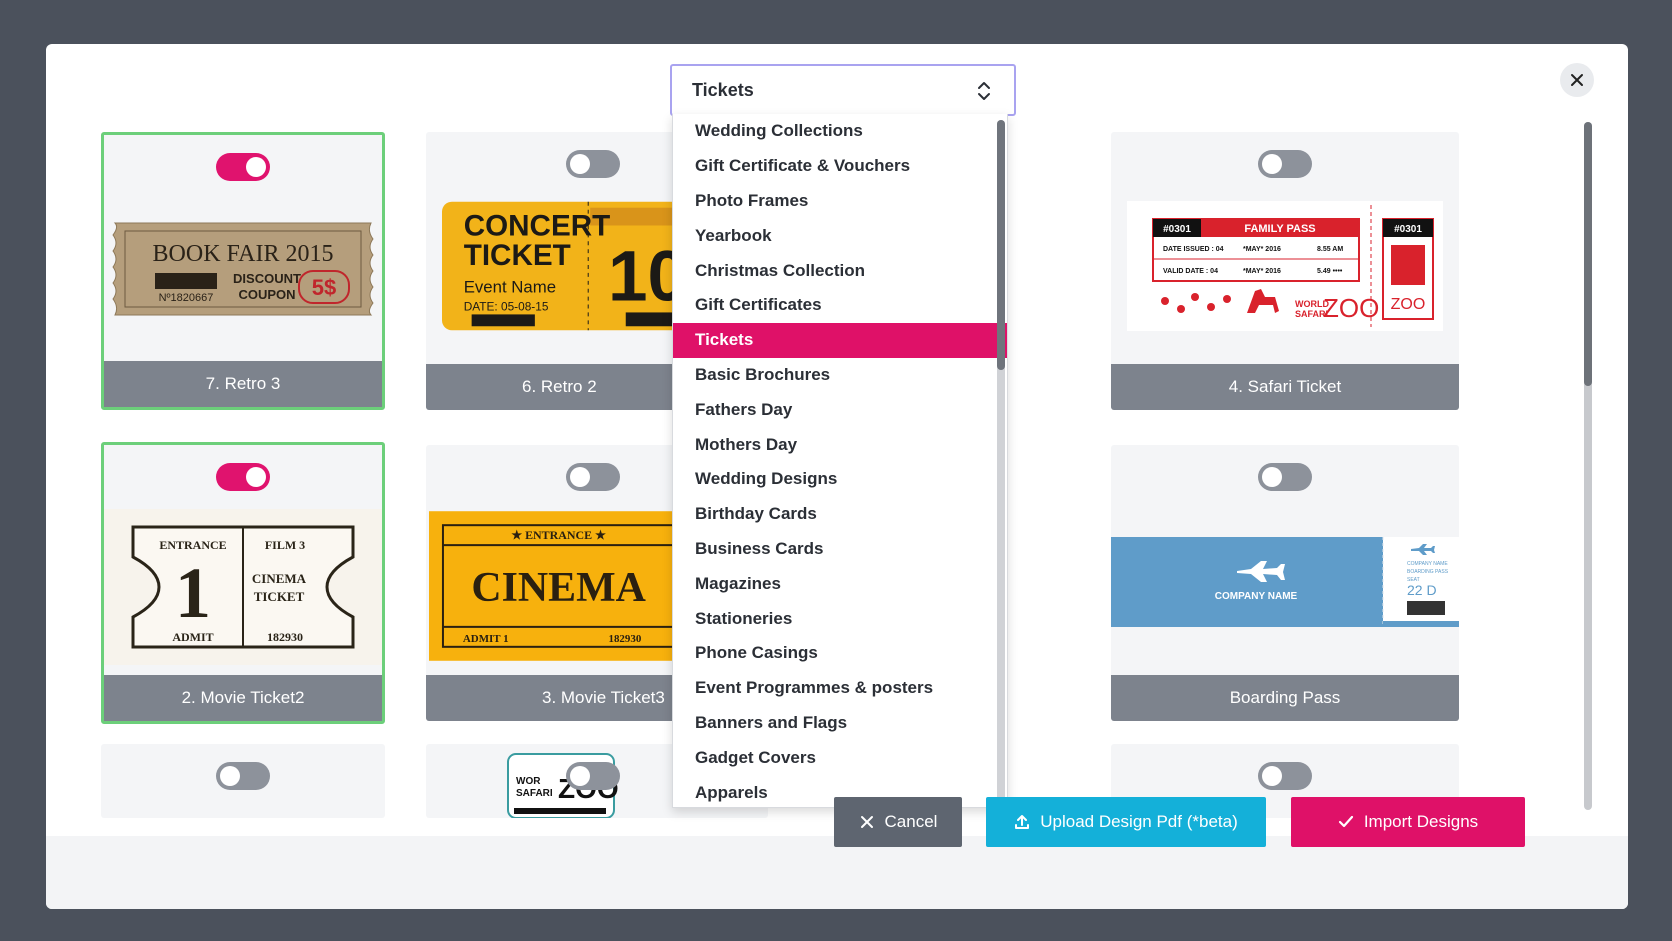 The height and width of the screenshot is (941, 1672). What do you see at coordinates (1428, 572) in the screenshot?
I see `svg-text: BOARDING PASS` at bounding box center [1428, 572].